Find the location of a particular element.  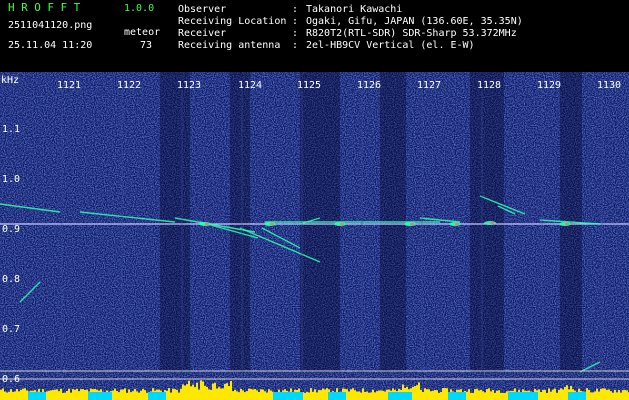

freq-label: 1.1 is located at coordinates (11, 129).